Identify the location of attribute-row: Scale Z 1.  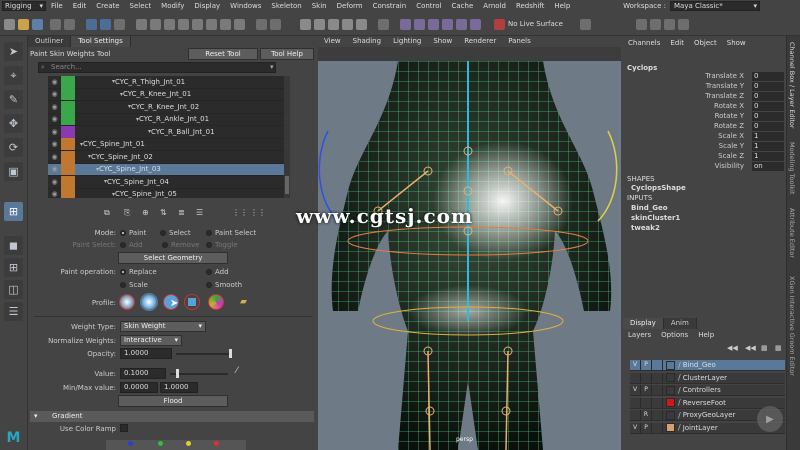
(704, 157).